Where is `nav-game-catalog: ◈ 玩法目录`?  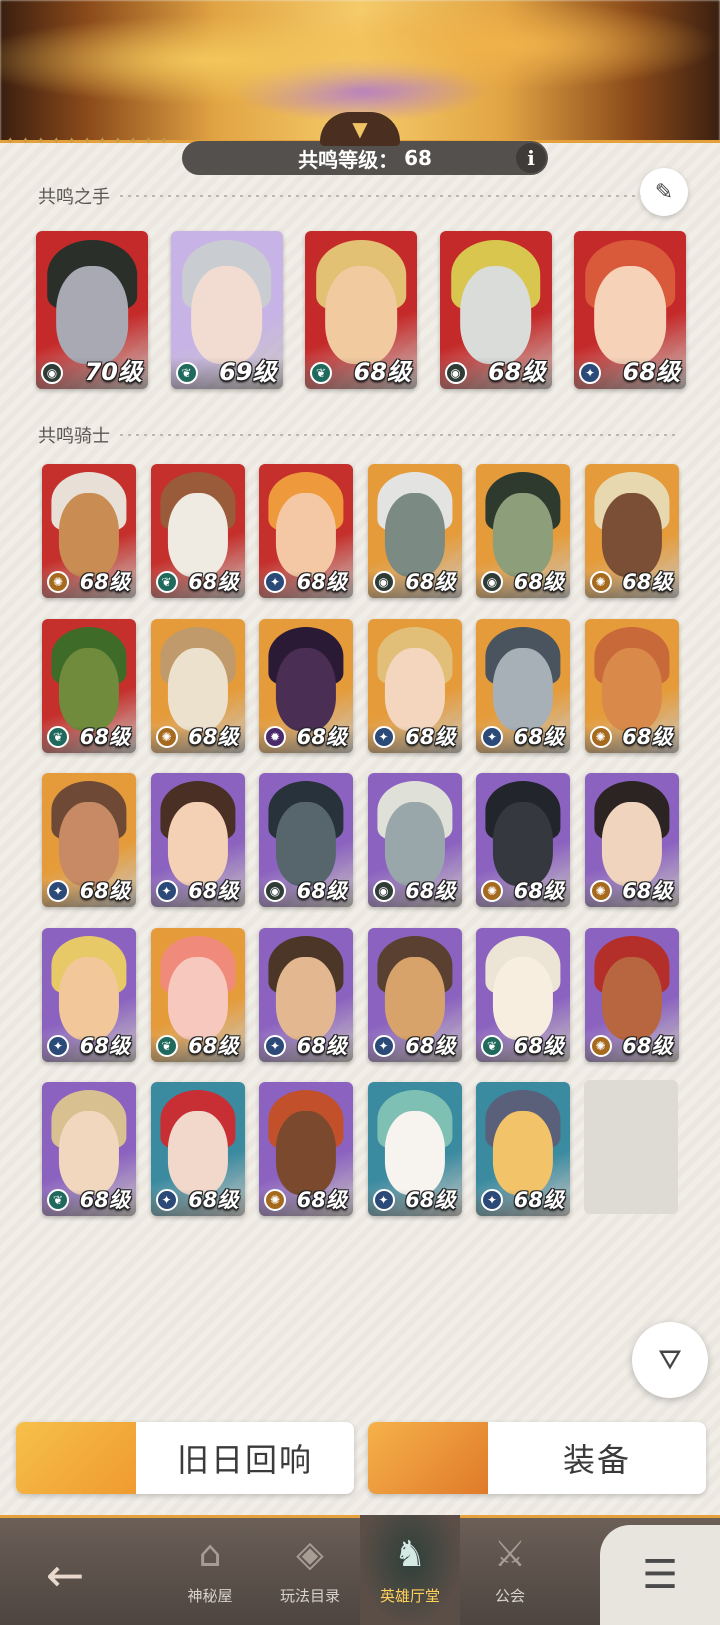 nav-game-catalog: ◈ 玩法目录 is located at coordinates (310, 1575).